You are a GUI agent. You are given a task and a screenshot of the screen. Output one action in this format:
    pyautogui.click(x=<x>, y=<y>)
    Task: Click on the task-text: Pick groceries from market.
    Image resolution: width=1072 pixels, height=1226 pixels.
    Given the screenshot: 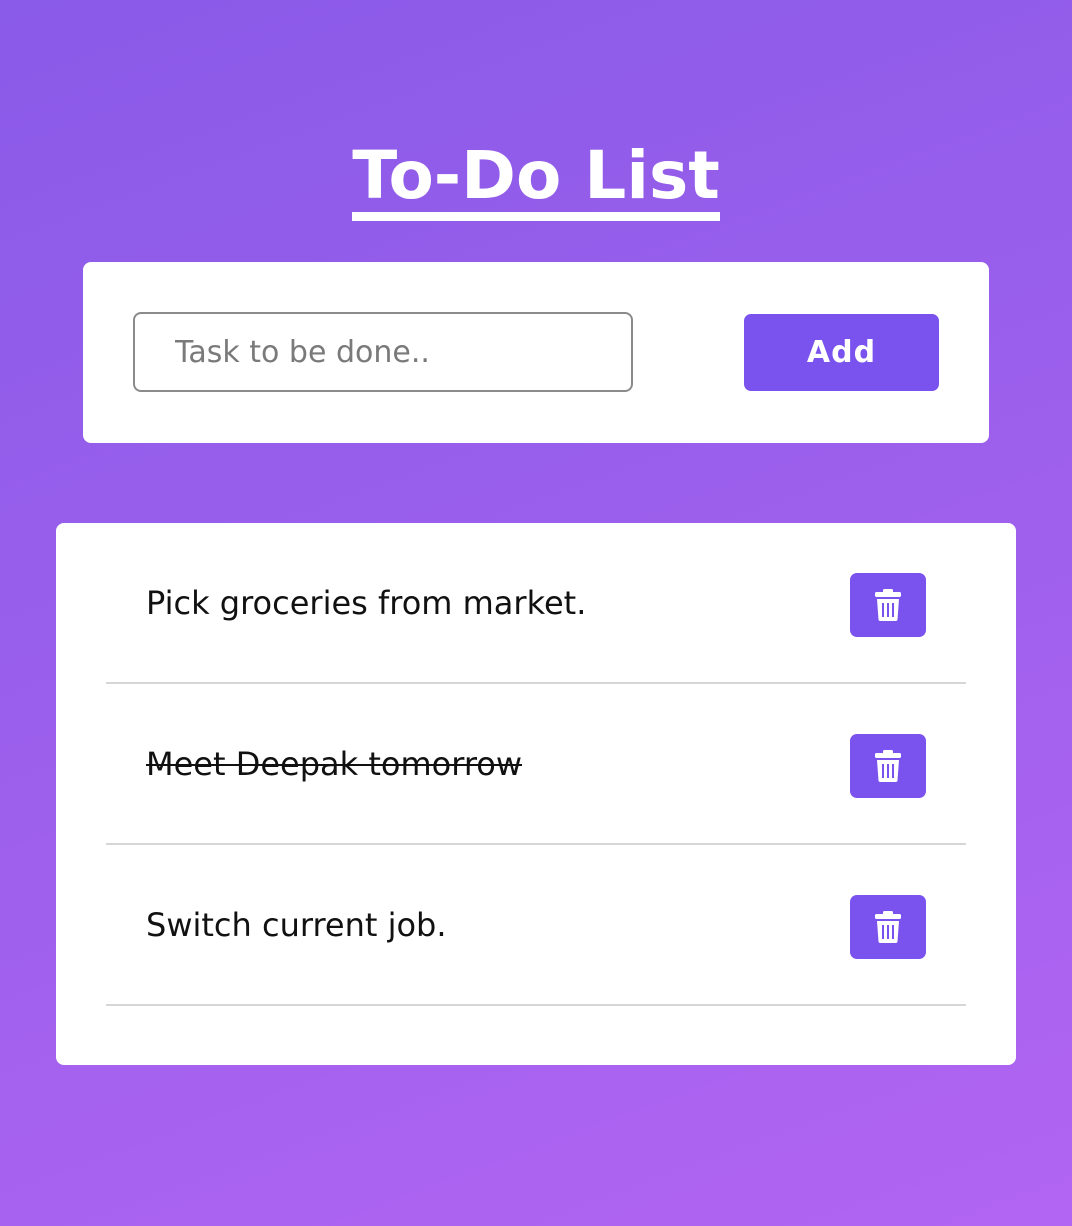 What is the action you would take?
    pyautogui.click(x=366, y=603)
    